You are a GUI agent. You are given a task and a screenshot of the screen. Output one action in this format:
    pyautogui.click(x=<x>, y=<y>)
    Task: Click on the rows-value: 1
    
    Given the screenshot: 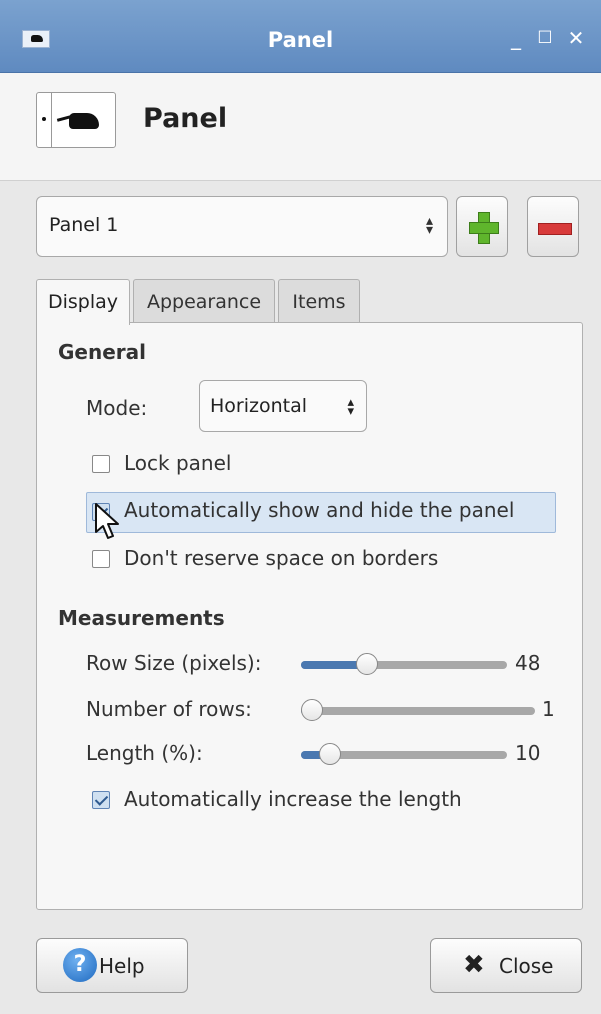 What is the action you would take?
    pyautogui.click(x=548, y=709)
    